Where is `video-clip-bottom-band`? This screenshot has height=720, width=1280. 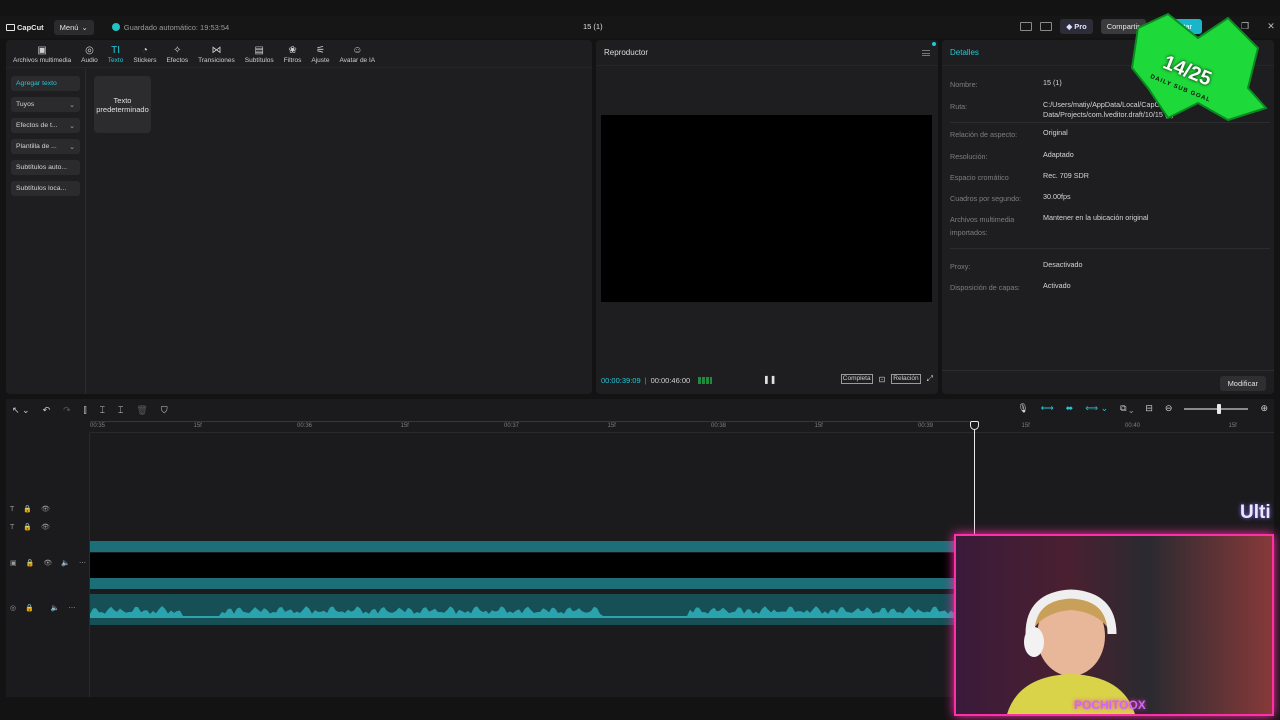
video-clip-bottom-band is located at coordinates (523, 583).